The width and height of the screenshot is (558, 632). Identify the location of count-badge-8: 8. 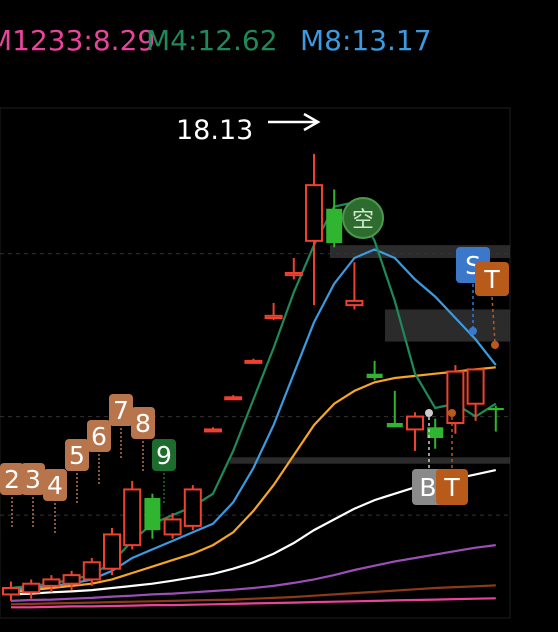
(143, 439).